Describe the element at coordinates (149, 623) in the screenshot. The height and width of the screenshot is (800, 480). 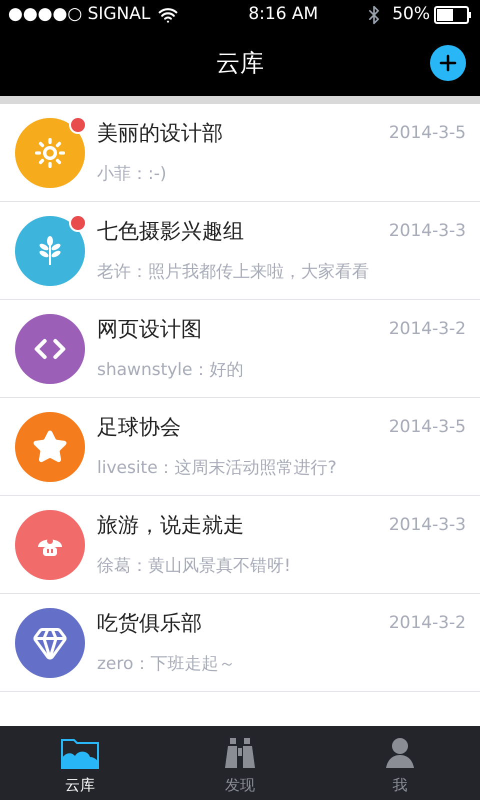
I see `group-name: 吃货俱乐部` at that location.